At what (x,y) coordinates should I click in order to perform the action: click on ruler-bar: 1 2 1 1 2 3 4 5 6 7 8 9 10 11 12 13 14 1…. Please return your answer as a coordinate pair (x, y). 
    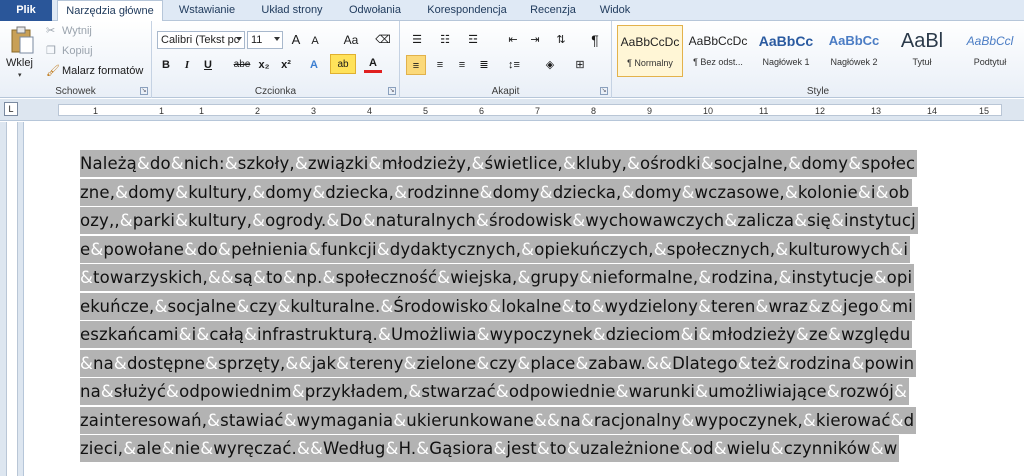
    Looking at the image, I should click on (530, 110).